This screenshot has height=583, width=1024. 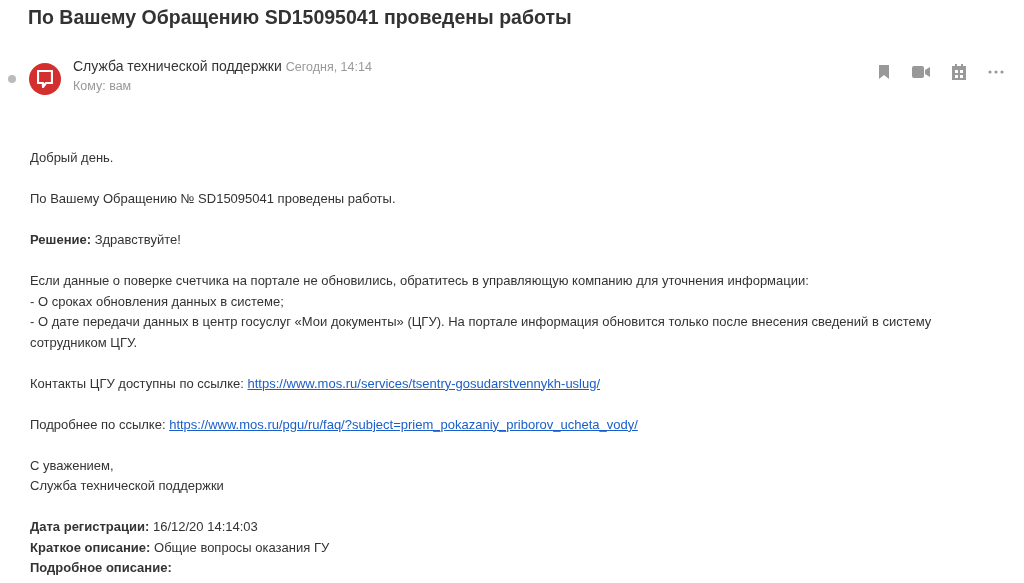 I want to click on message-date: Сегодня, 14:14, so click(x=328, y=67).